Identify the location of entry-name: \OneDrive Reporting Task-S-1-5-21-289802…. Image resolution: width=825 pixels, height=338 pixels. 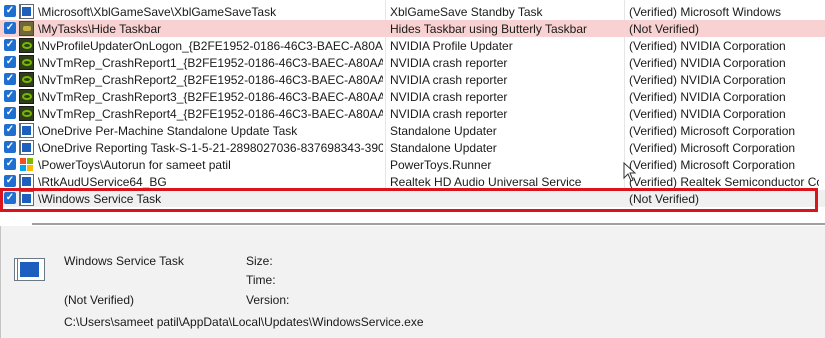
(210, 147).